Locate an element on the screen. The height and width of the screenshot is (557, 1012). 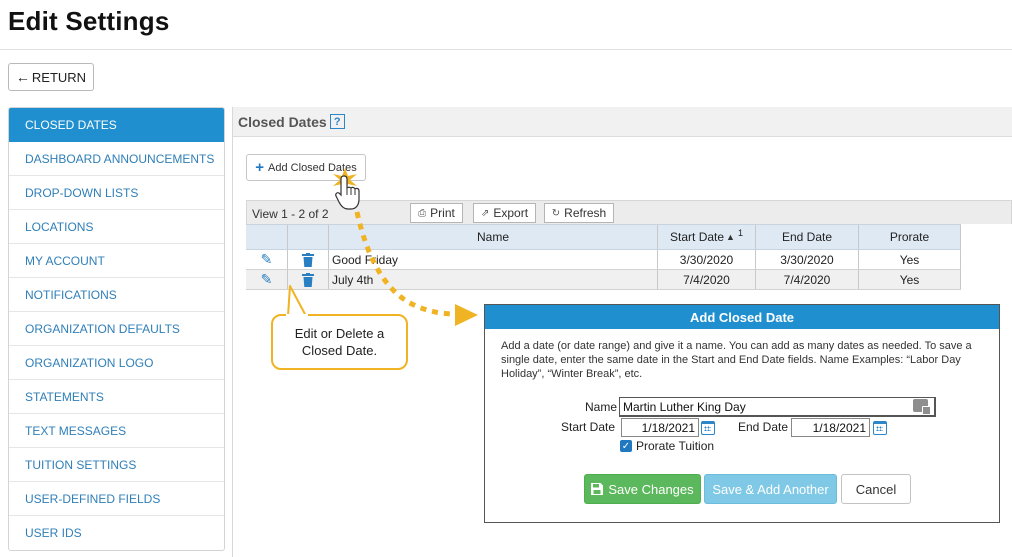
sidebar-item-label: NOTIFICATIONS is located at coordinates (71, 294).